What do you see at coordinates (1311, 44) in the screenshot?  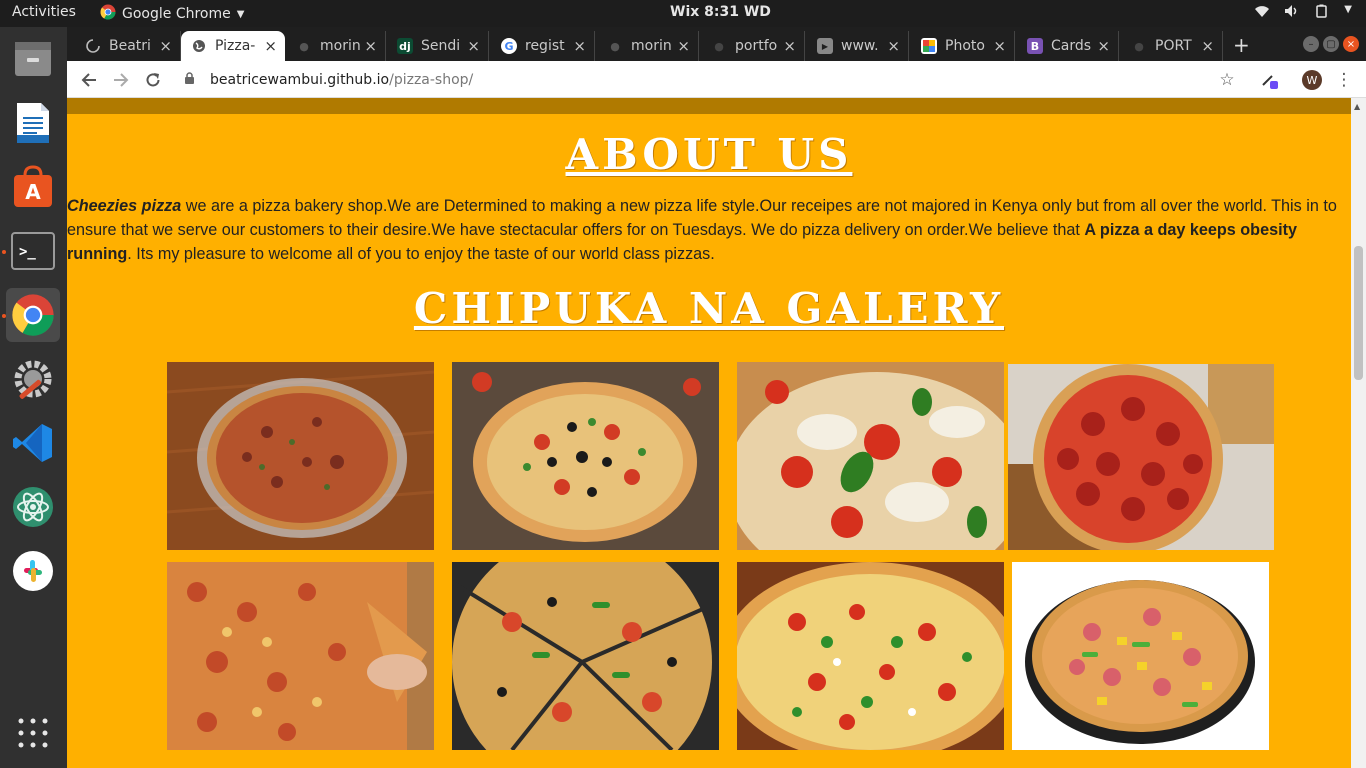 I see `minimize-button: –` at bounding box center [1311, 44].